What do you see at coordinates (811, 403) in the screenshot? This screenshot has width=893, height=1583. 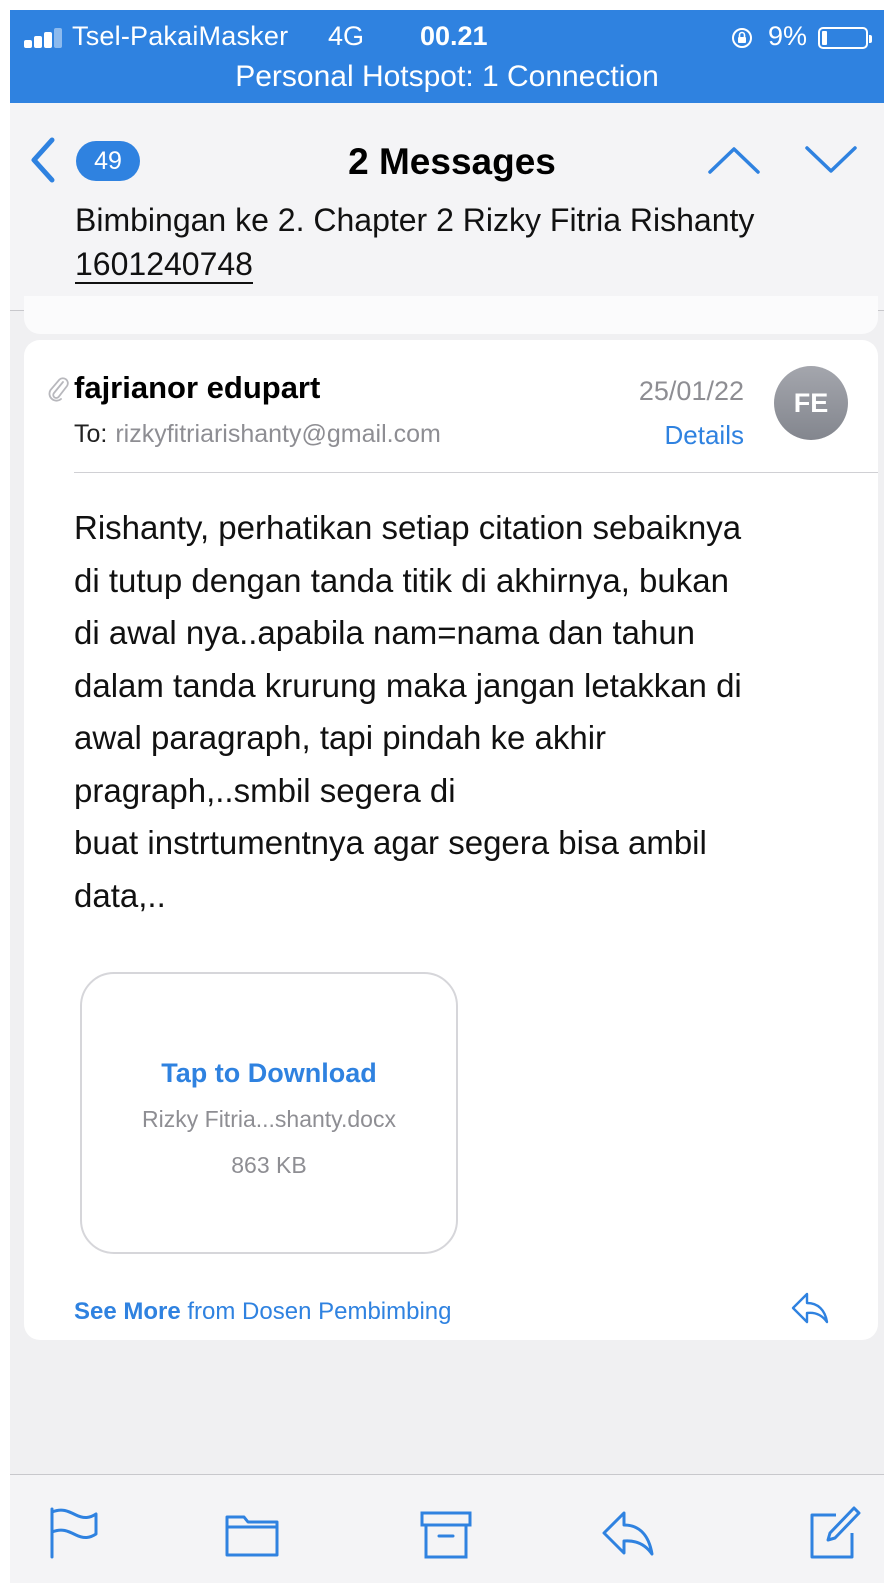 I see `sender-avatar: FE` at bounding box center [811, 403].